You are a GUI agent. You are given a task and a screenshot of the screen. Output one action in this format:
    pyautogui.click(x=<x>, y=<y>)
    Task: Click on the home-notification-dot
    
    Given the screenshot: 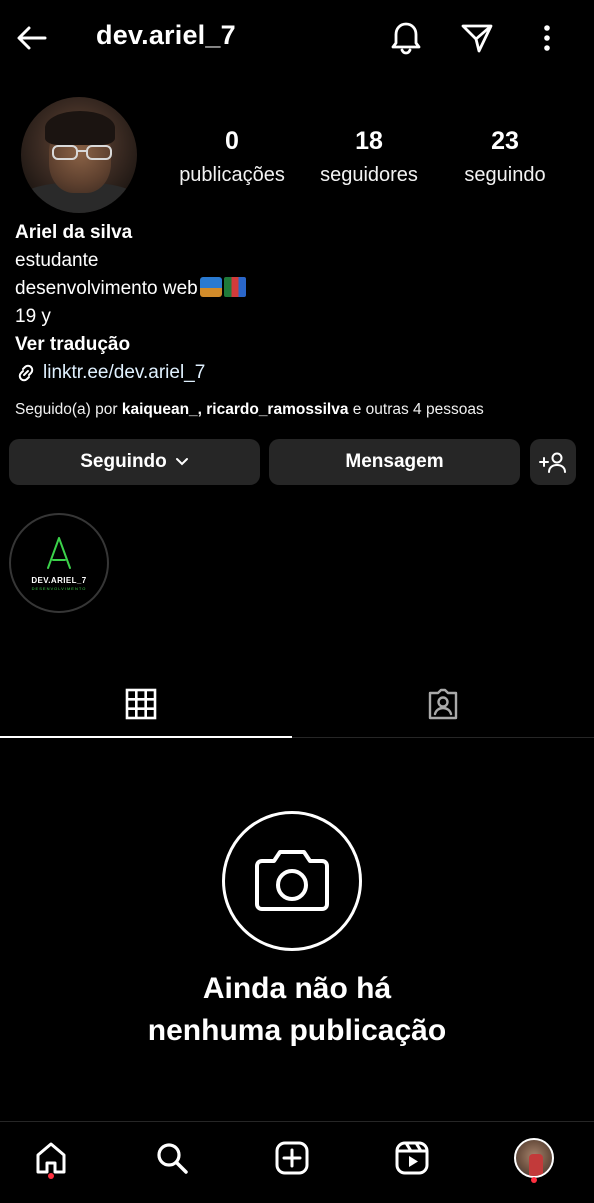 What is the action you would take?
    pyautogui.click(x=51, y=1176)
    